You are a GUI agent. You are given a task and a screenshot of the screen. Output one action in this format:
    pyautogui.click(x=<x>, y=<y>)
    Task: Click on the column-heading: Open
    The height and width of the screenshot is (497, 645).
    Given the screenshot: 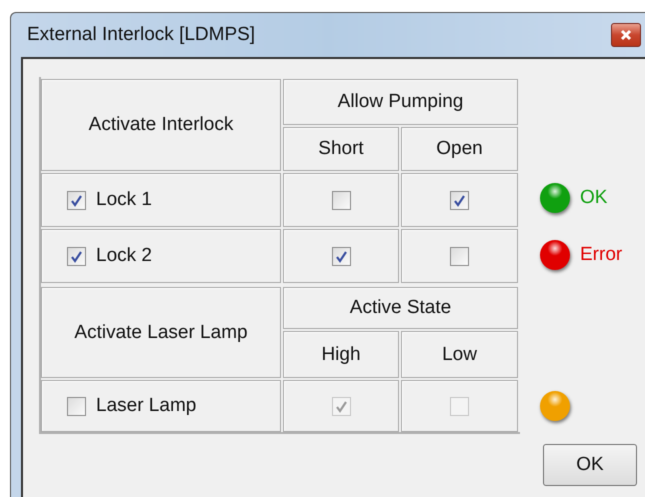 What is the action you would take?
    pyautogui.click(x=459, y=149)
    